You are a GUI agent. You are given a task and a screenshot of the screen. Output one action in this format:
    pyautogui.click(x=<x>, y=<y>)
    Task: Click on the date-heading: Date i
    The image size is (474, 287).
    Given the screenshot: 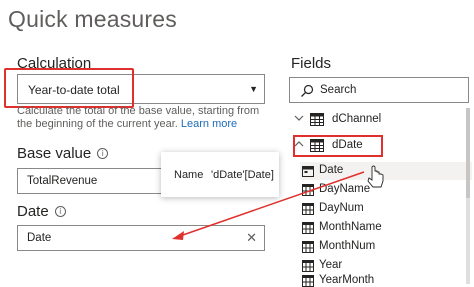 What is the action you would take?
    pyautogui.click(x=41, y=211)
    